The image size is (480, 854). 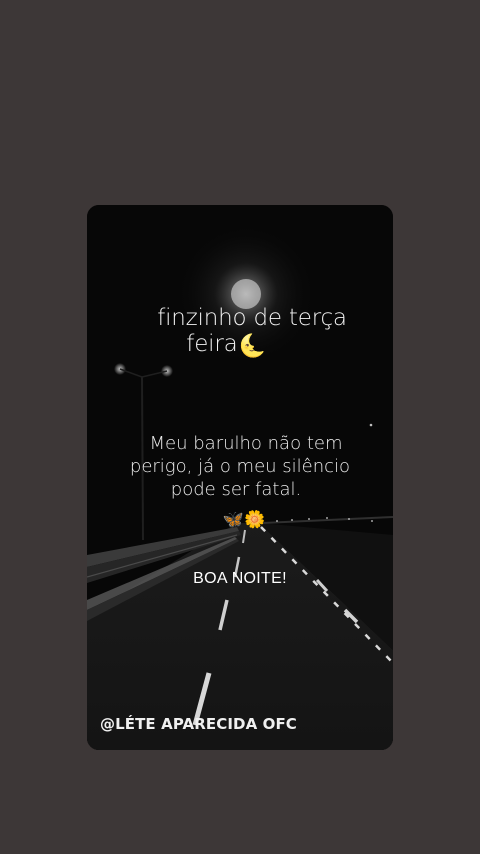 I want to click on post-title: finzinho de terça feira🌜, so click(x=240, y=332).